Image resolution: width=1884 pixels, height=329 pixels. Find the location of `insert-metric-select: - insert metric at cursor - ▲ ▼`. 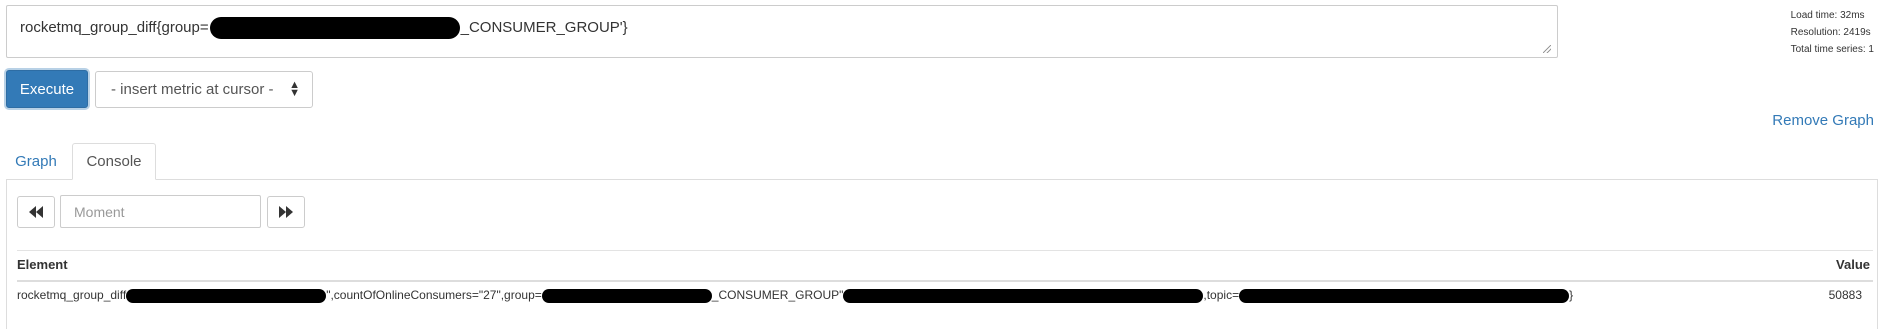

insert-metric-select: - insert metric at cursor - ▲ ▼ is located at coordinates (204, 89).